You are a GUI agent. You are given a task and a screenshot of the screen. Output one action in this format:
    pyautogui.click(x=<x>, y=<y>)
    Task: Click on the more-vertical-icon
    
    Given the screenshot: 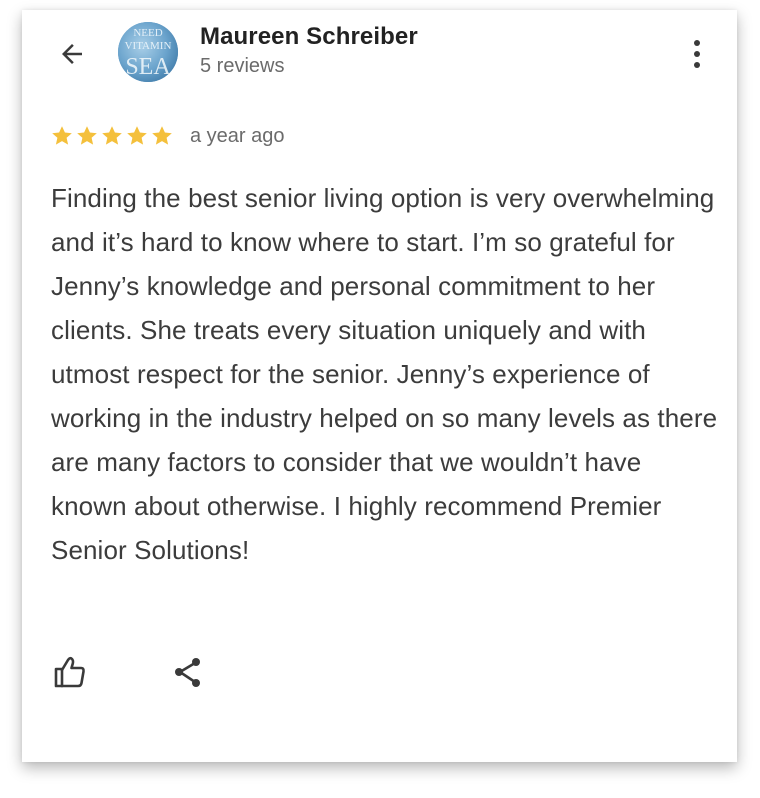 What is the action you would take?
    pyautogui.click(x=697, y=43)
    